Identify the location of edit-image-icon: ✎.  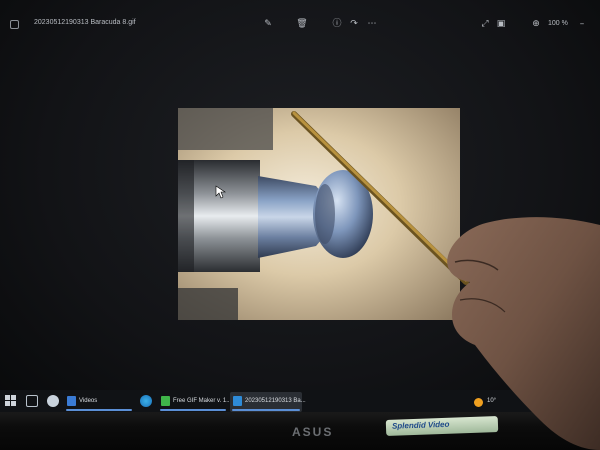
(268, 24).